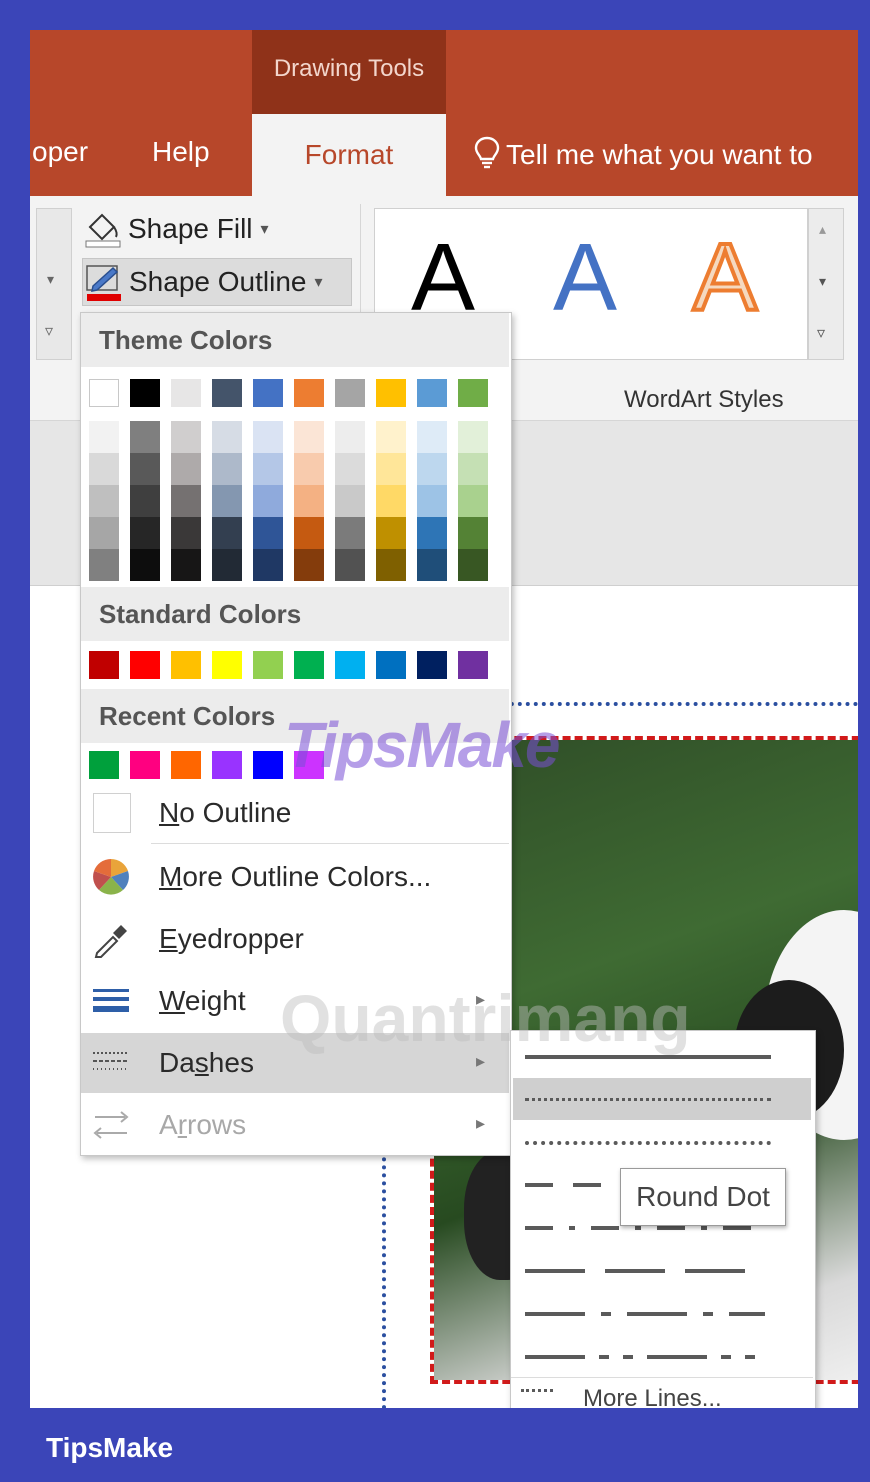 The image size is (870, 1482). I want to click on wordart-style-blue: A, so click(585, 278).